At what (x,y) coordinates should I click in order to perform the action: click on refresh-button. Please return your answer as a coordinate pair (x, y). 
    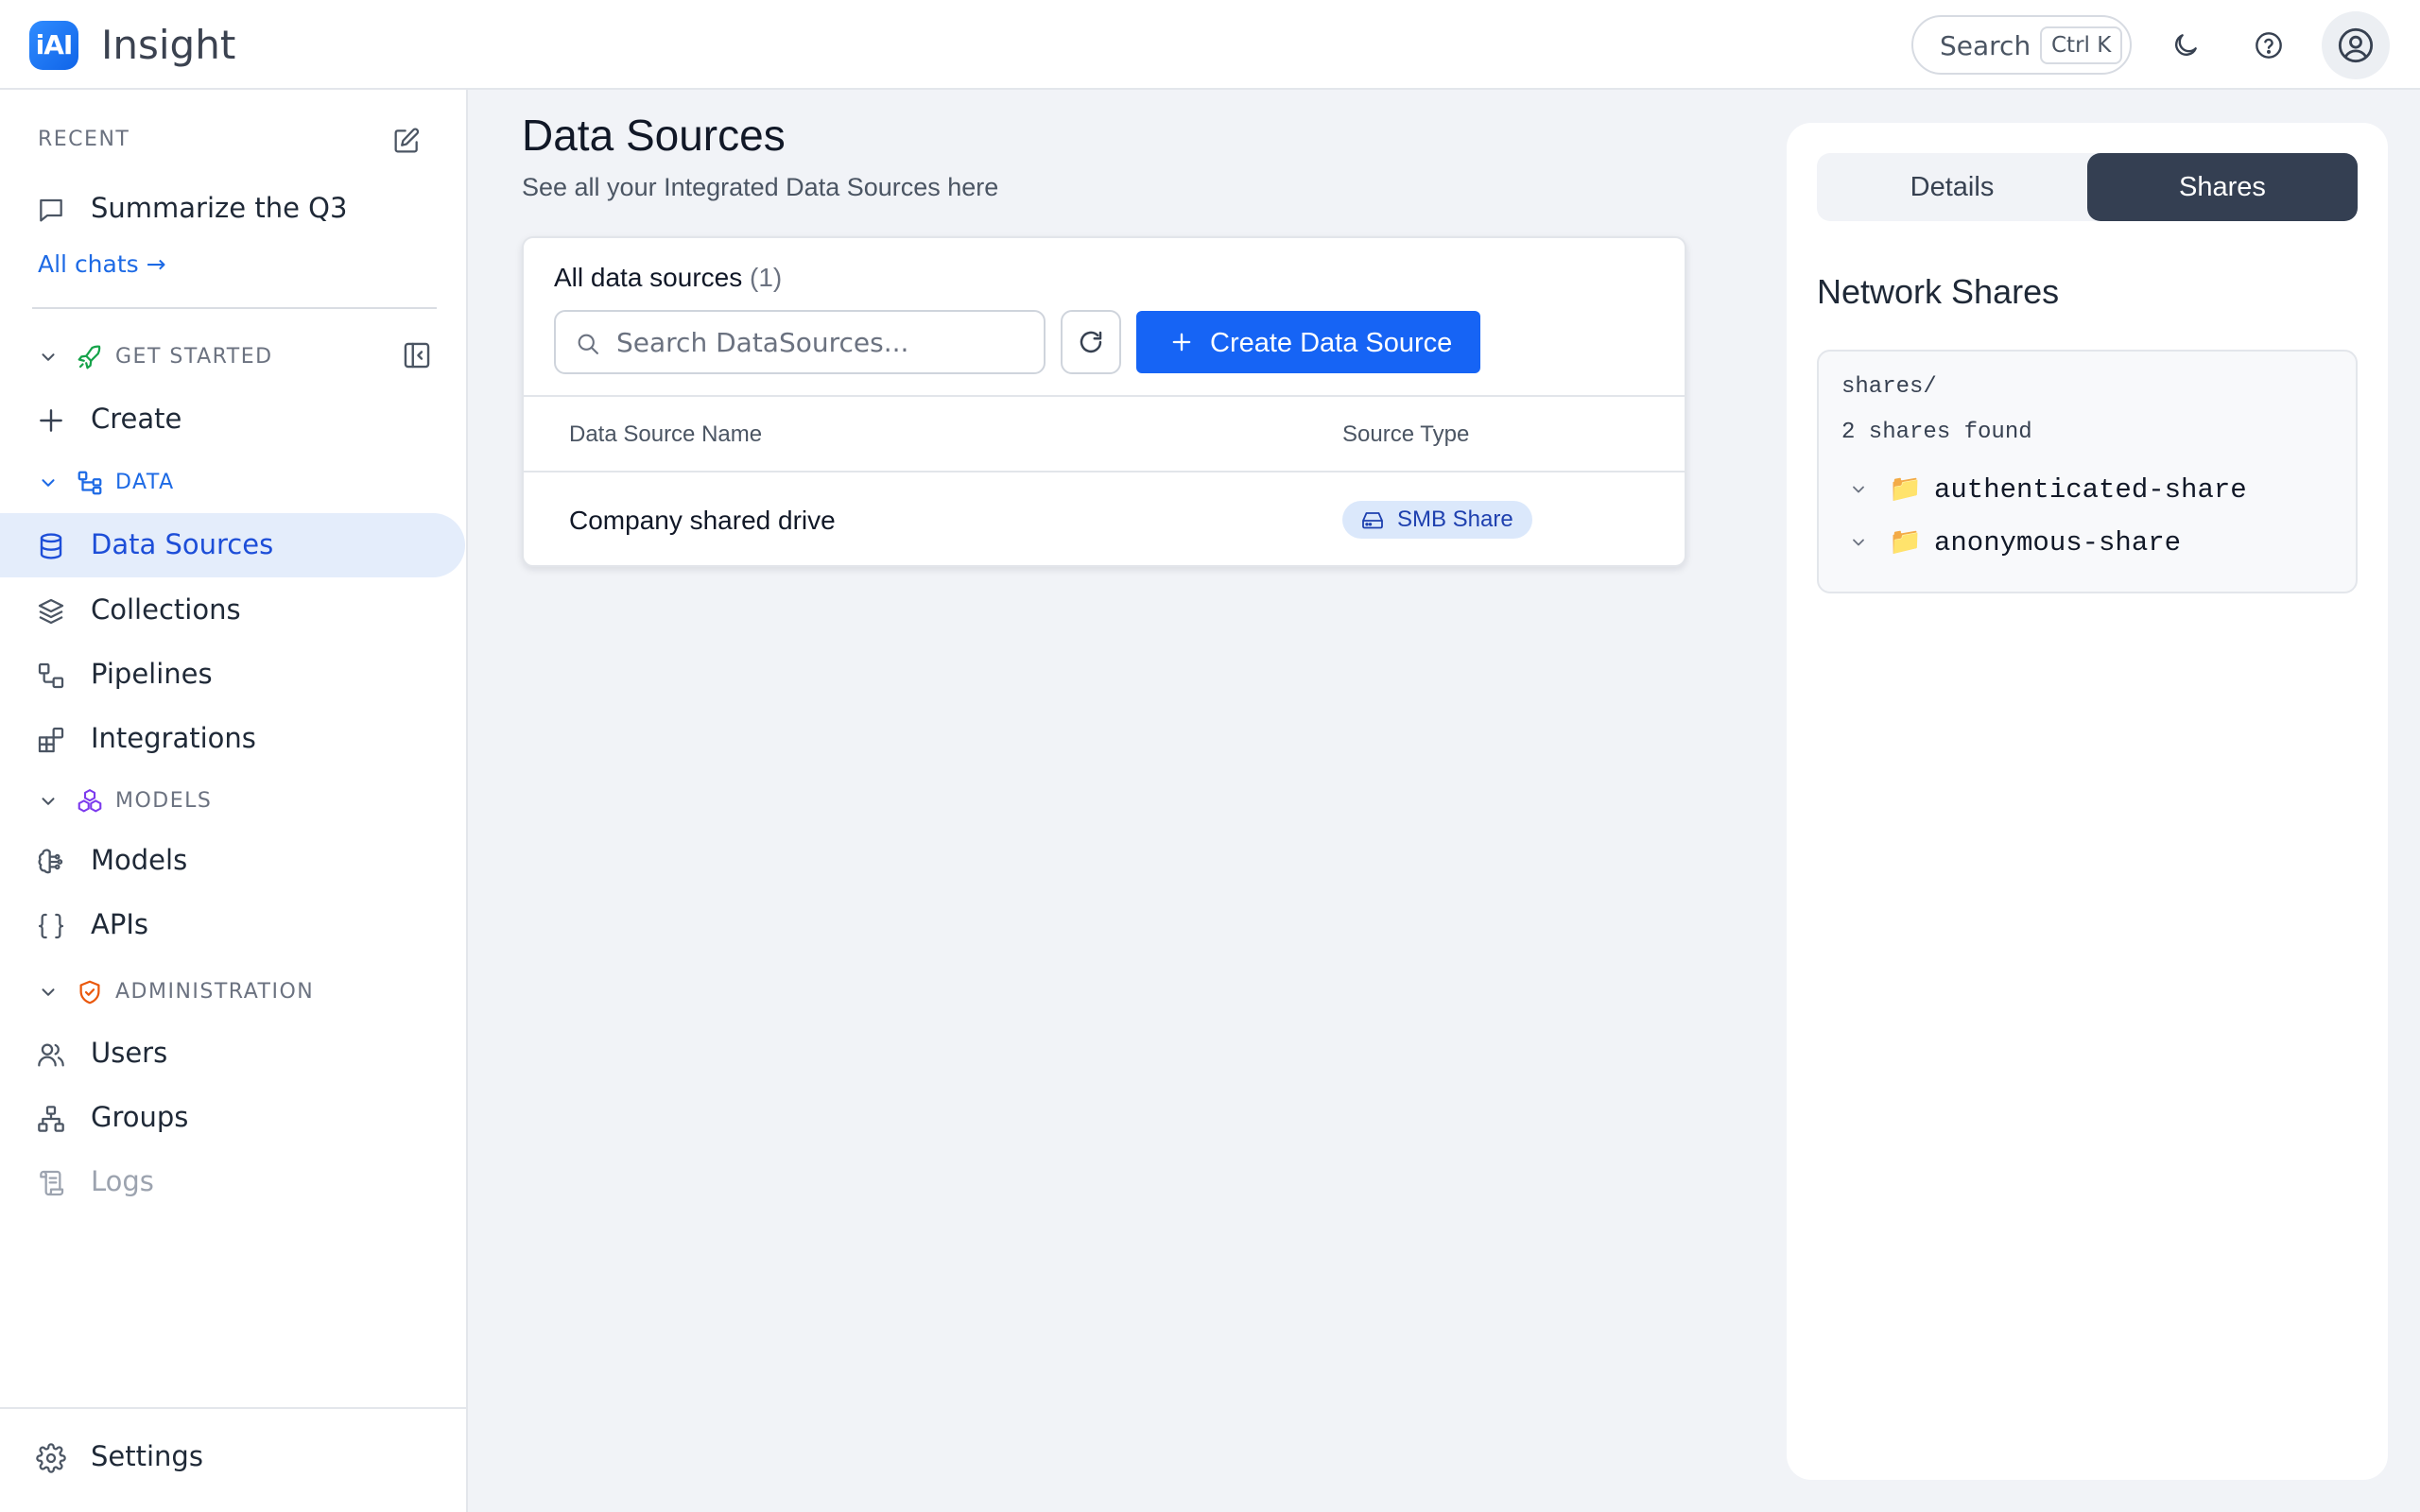
    Looking at the image, I should click on (1091, 342).